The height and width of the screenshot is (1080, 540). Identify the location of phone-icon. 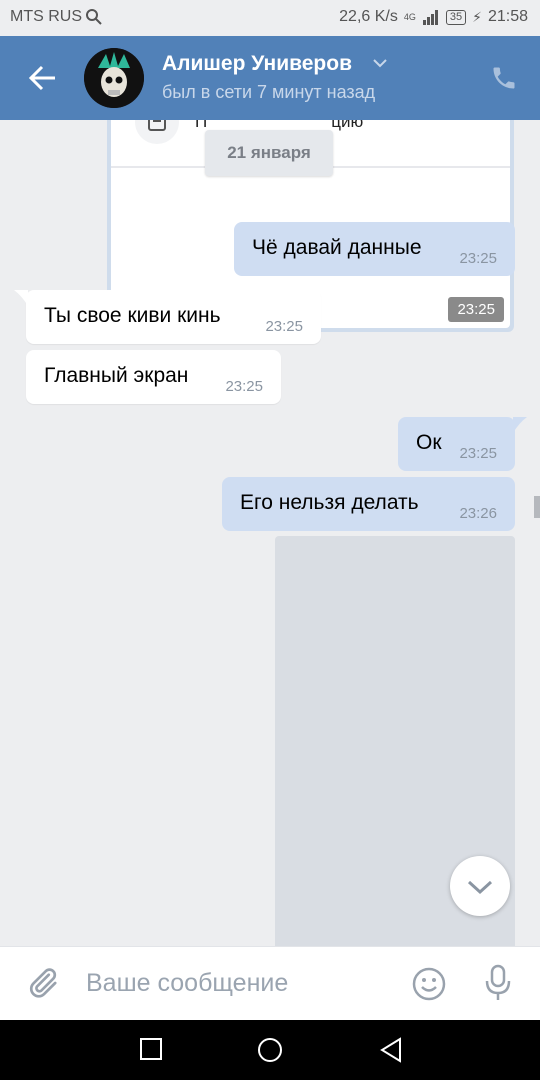
(504, 78).